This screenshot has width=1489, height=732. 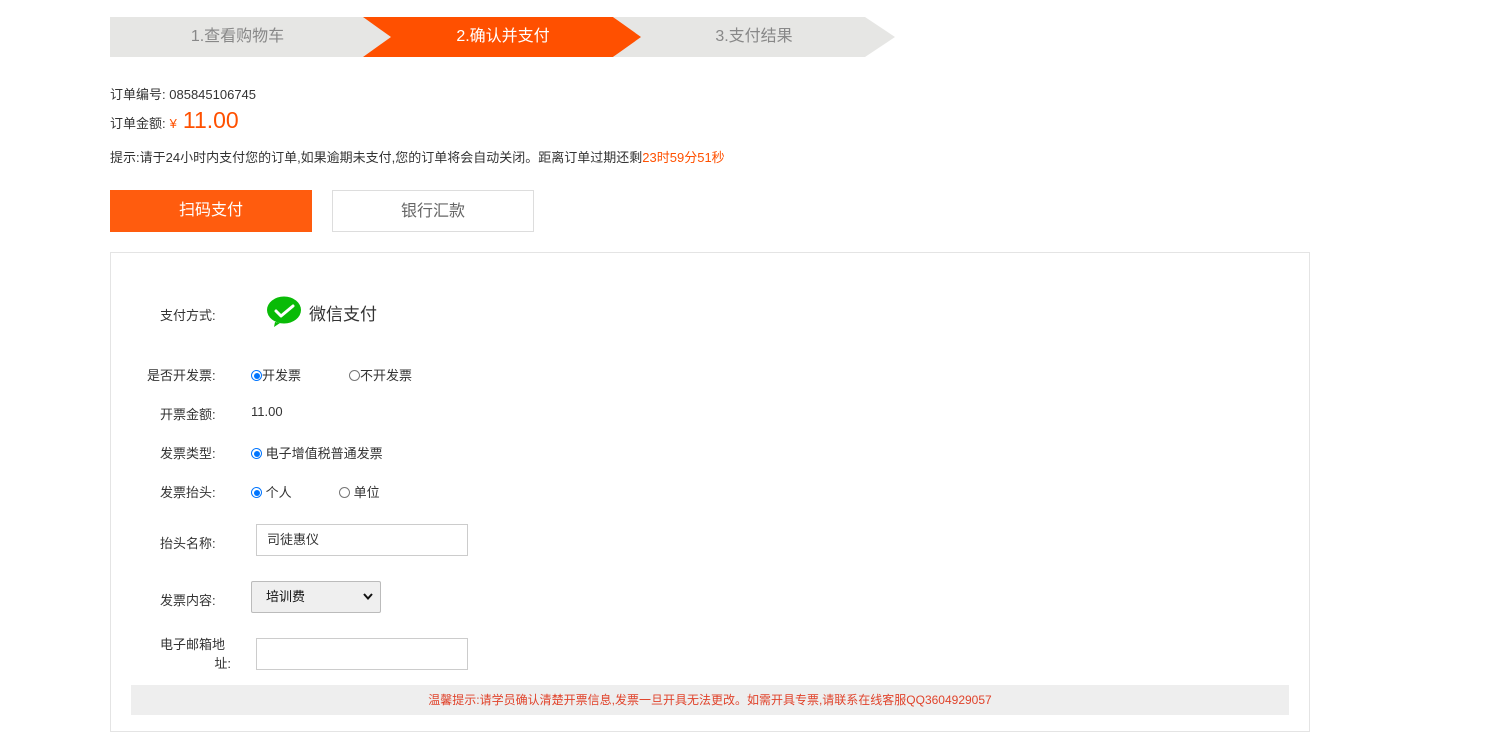 I want to click on step-confirm-pay: 2.确认并支付, so click(x=503, y=37).